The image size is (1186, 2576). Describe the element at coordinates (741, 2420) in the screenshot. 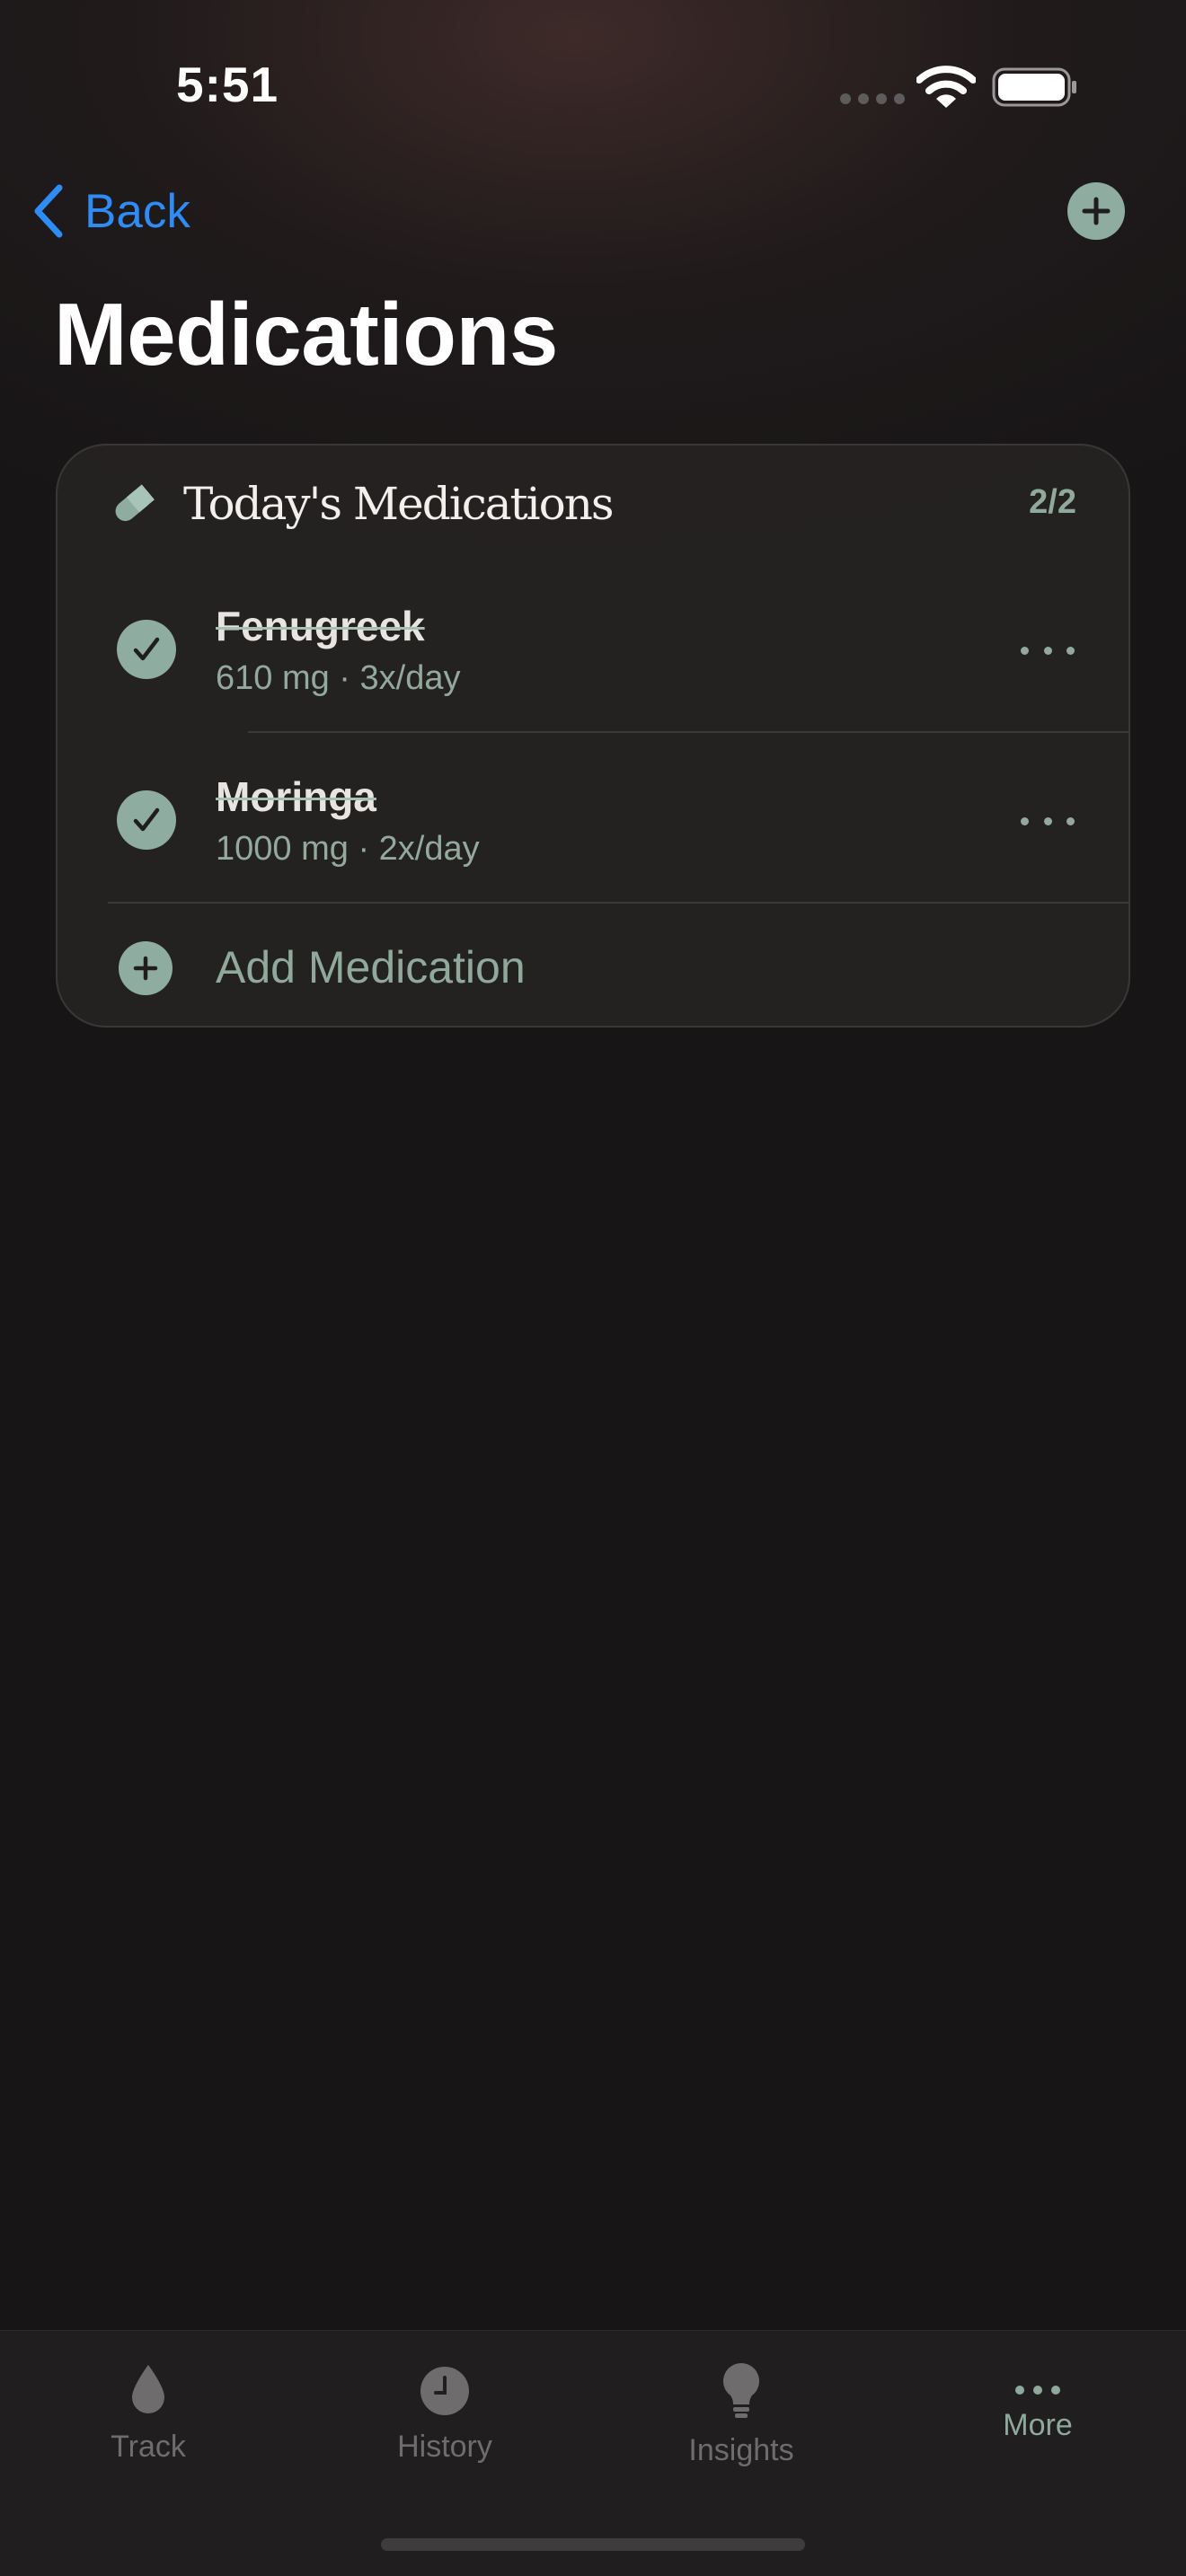

I see `tab-insights: Insights` at that location.